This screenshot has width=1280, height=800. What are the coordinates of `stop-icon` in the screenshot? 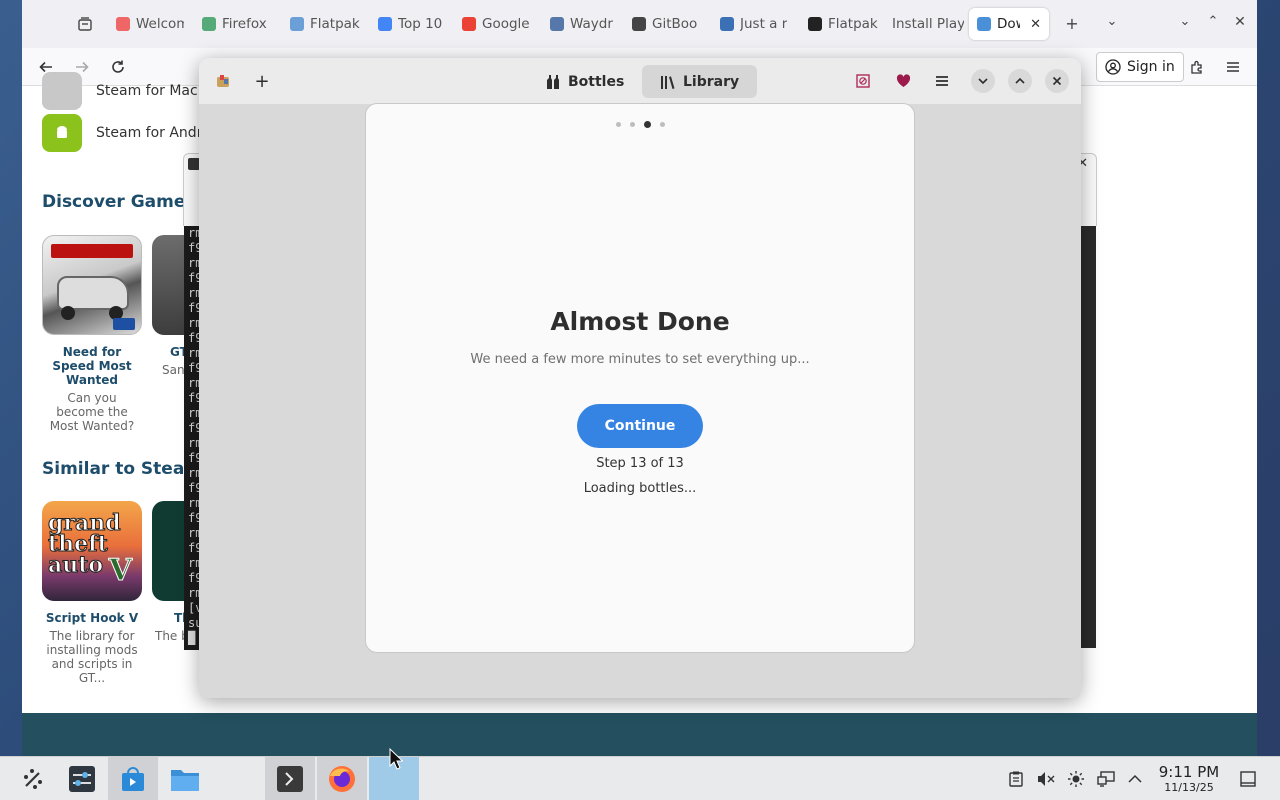 It's located at (863, 81).